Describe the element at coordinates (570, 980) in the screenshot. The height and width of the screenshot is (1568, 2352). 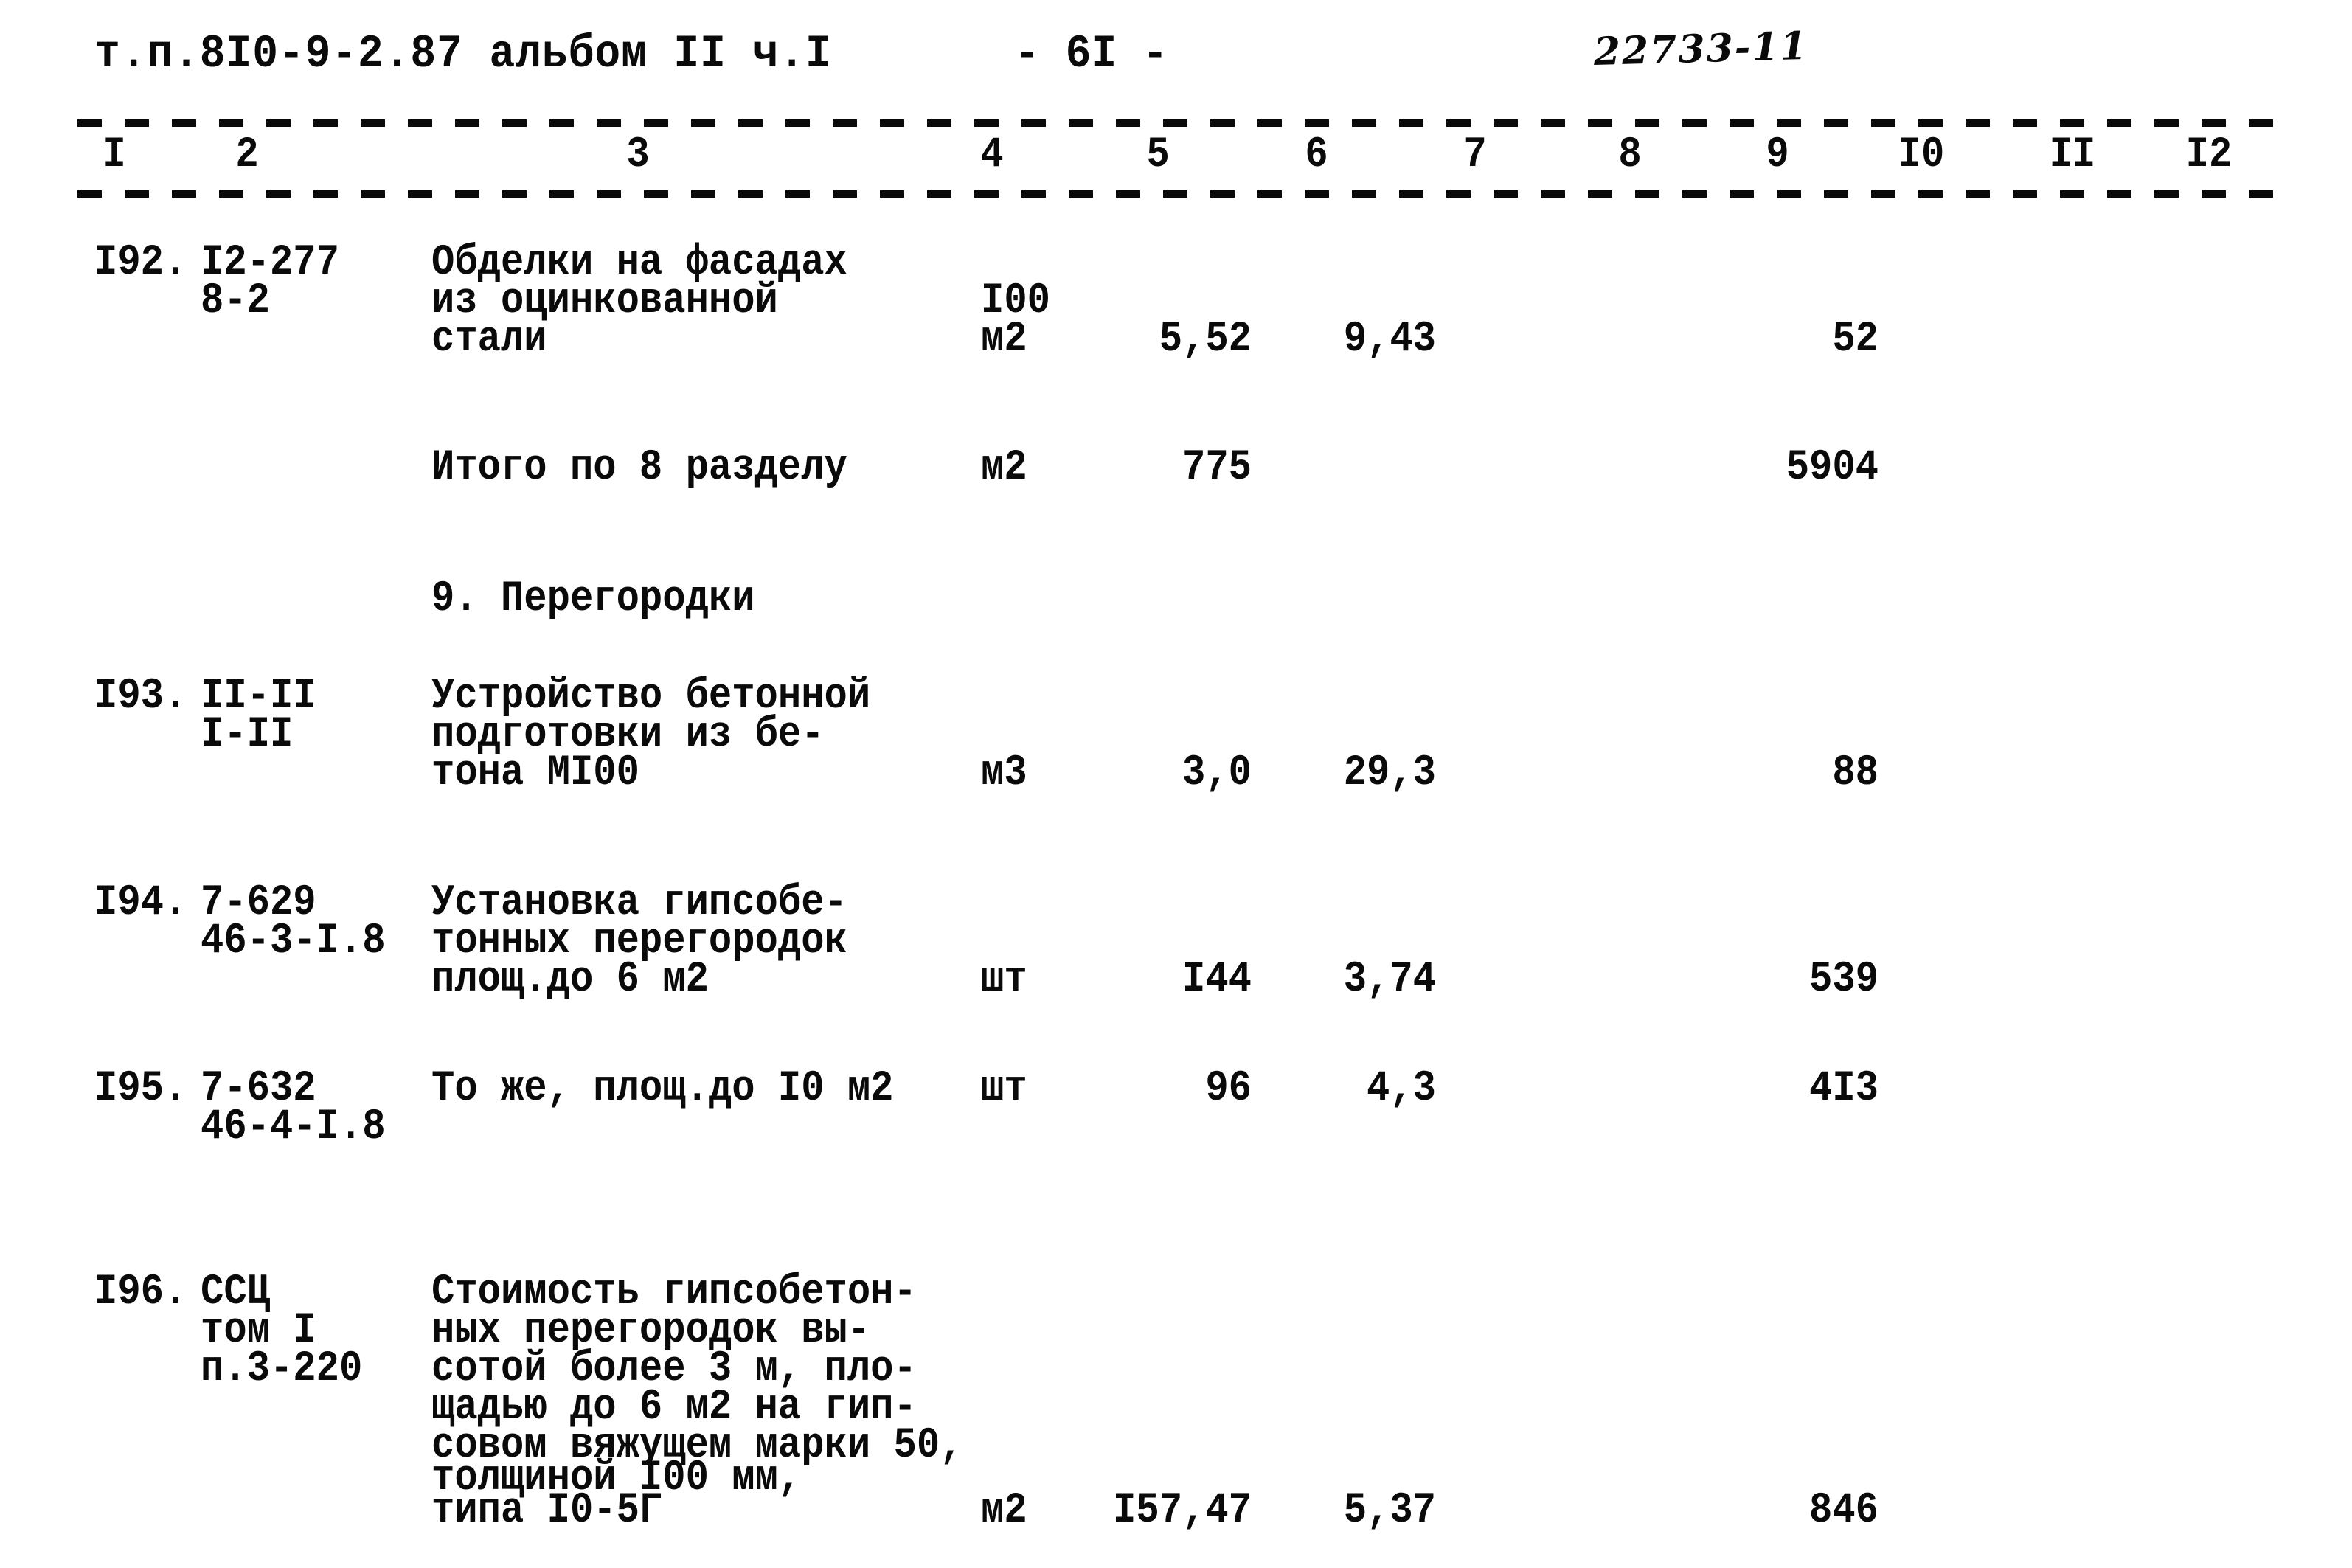
I see `row-description: площ.до 6 м2` at that location.